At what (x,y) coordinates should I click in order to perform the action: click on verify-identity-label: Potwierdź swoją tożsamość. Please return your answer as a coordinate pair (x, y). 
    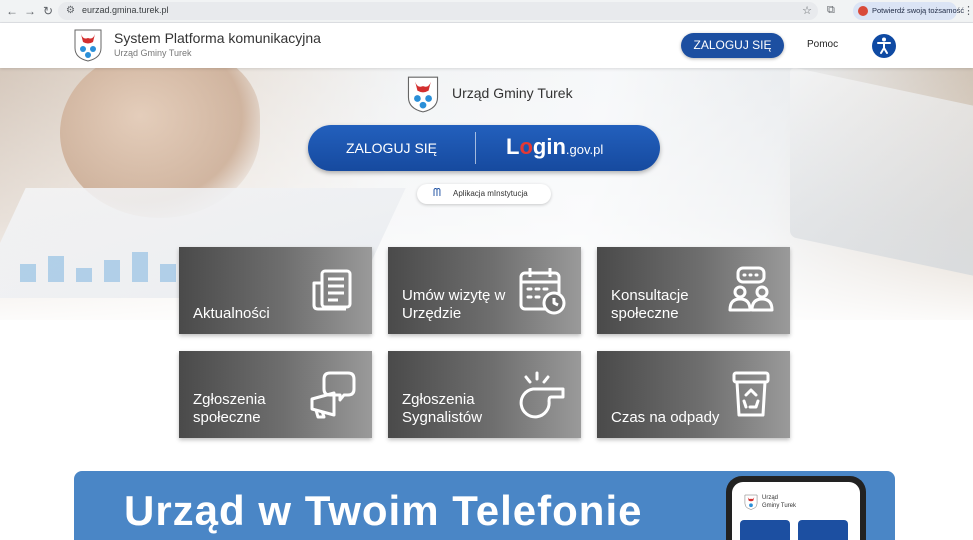
    Looking at the image, I should click on (918, 10).